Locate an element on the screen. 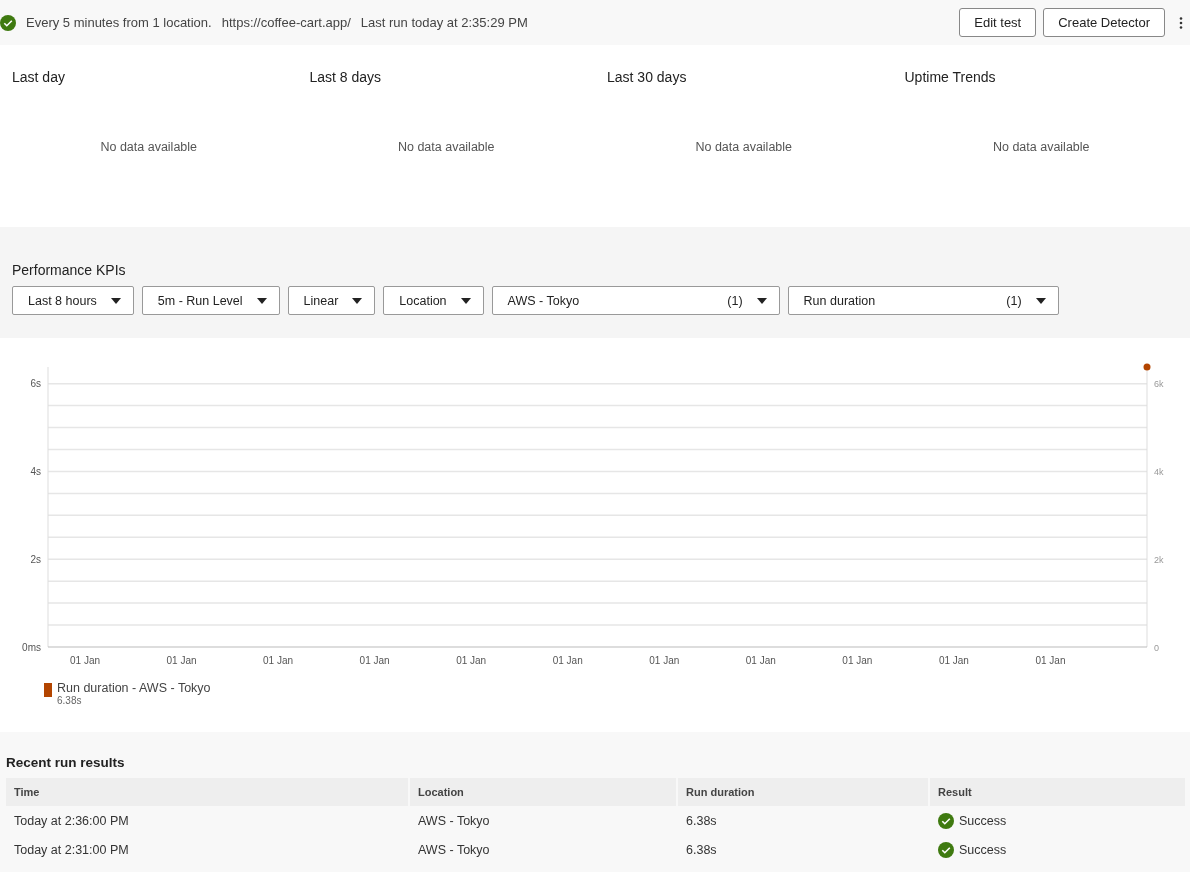 The width and height of the screenshot is (1190, 872). table-cell-text: Today at 2:36:00 PM is located at coordinates (71, 821).